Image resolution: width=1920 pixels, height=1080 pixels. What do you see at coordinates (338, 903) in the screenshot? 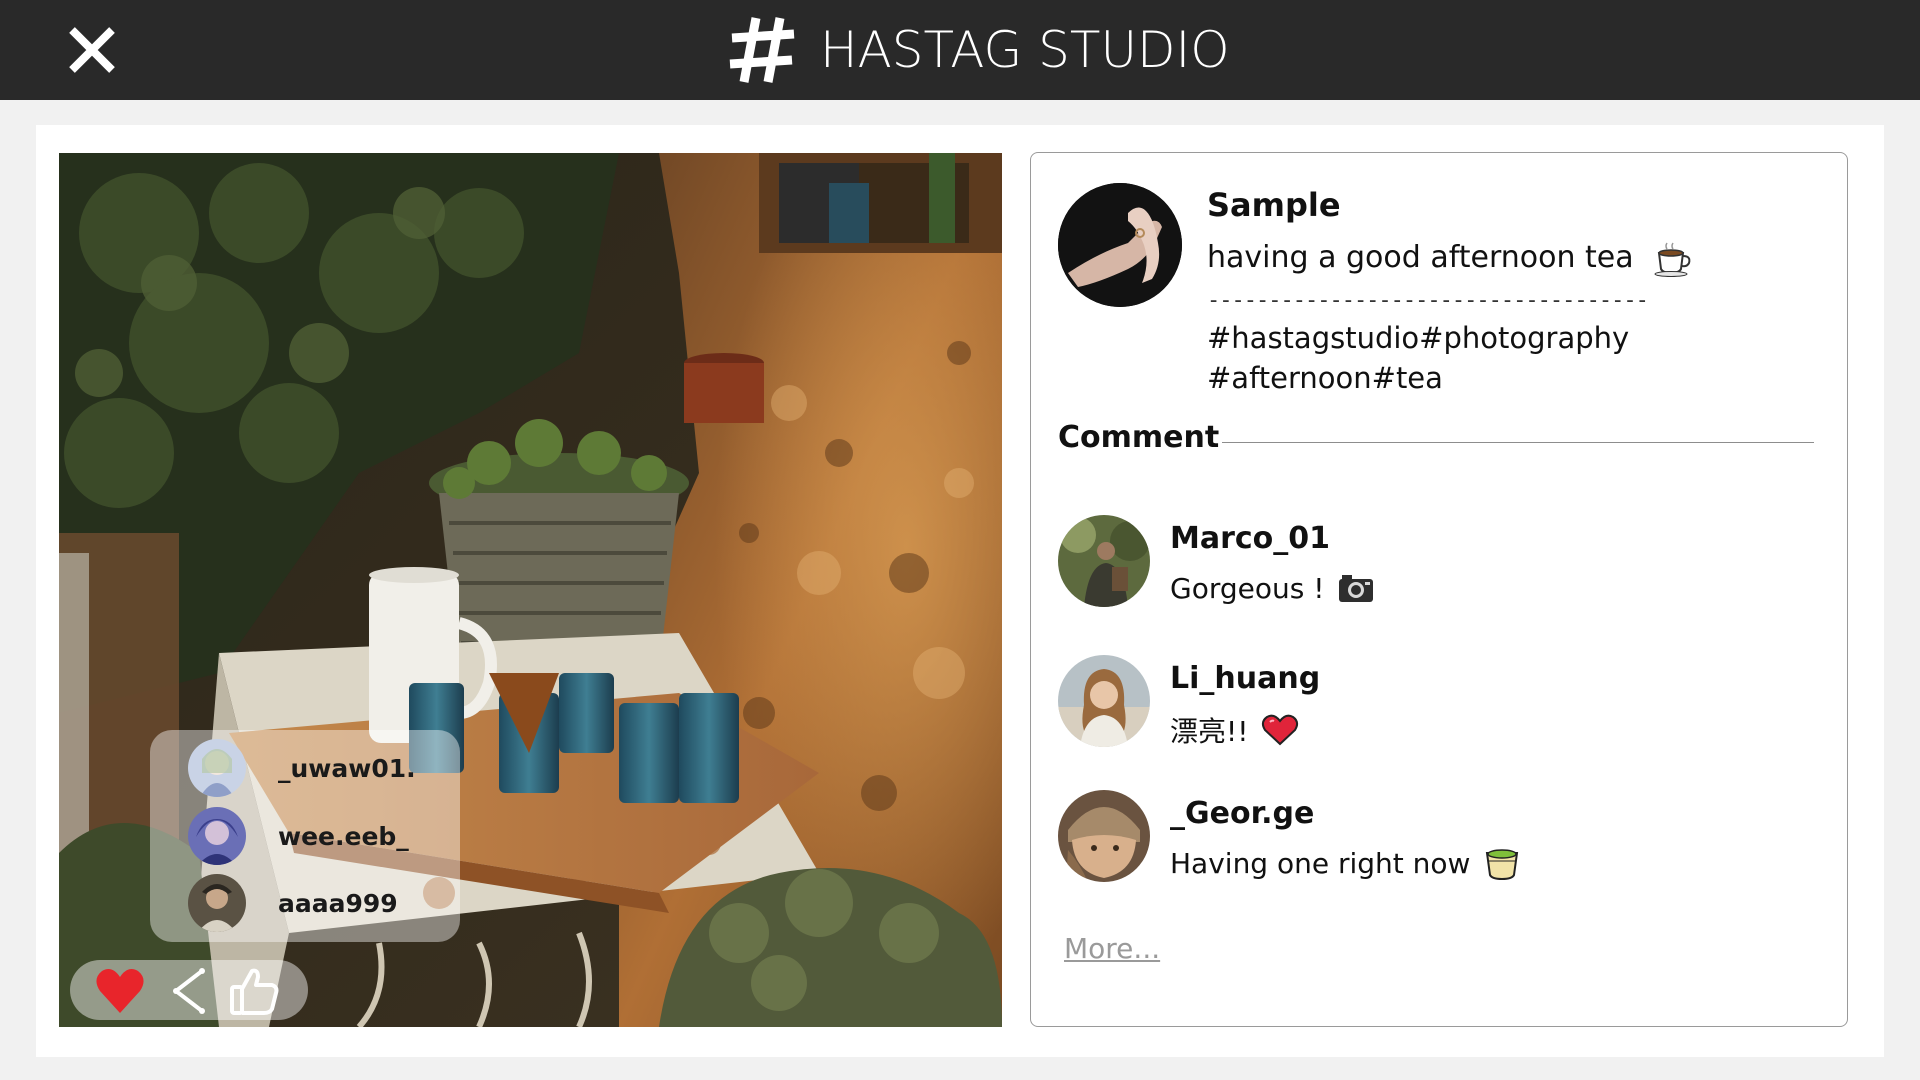
I see `viewer-name: aaaa999` at bounding box center [338, 903].